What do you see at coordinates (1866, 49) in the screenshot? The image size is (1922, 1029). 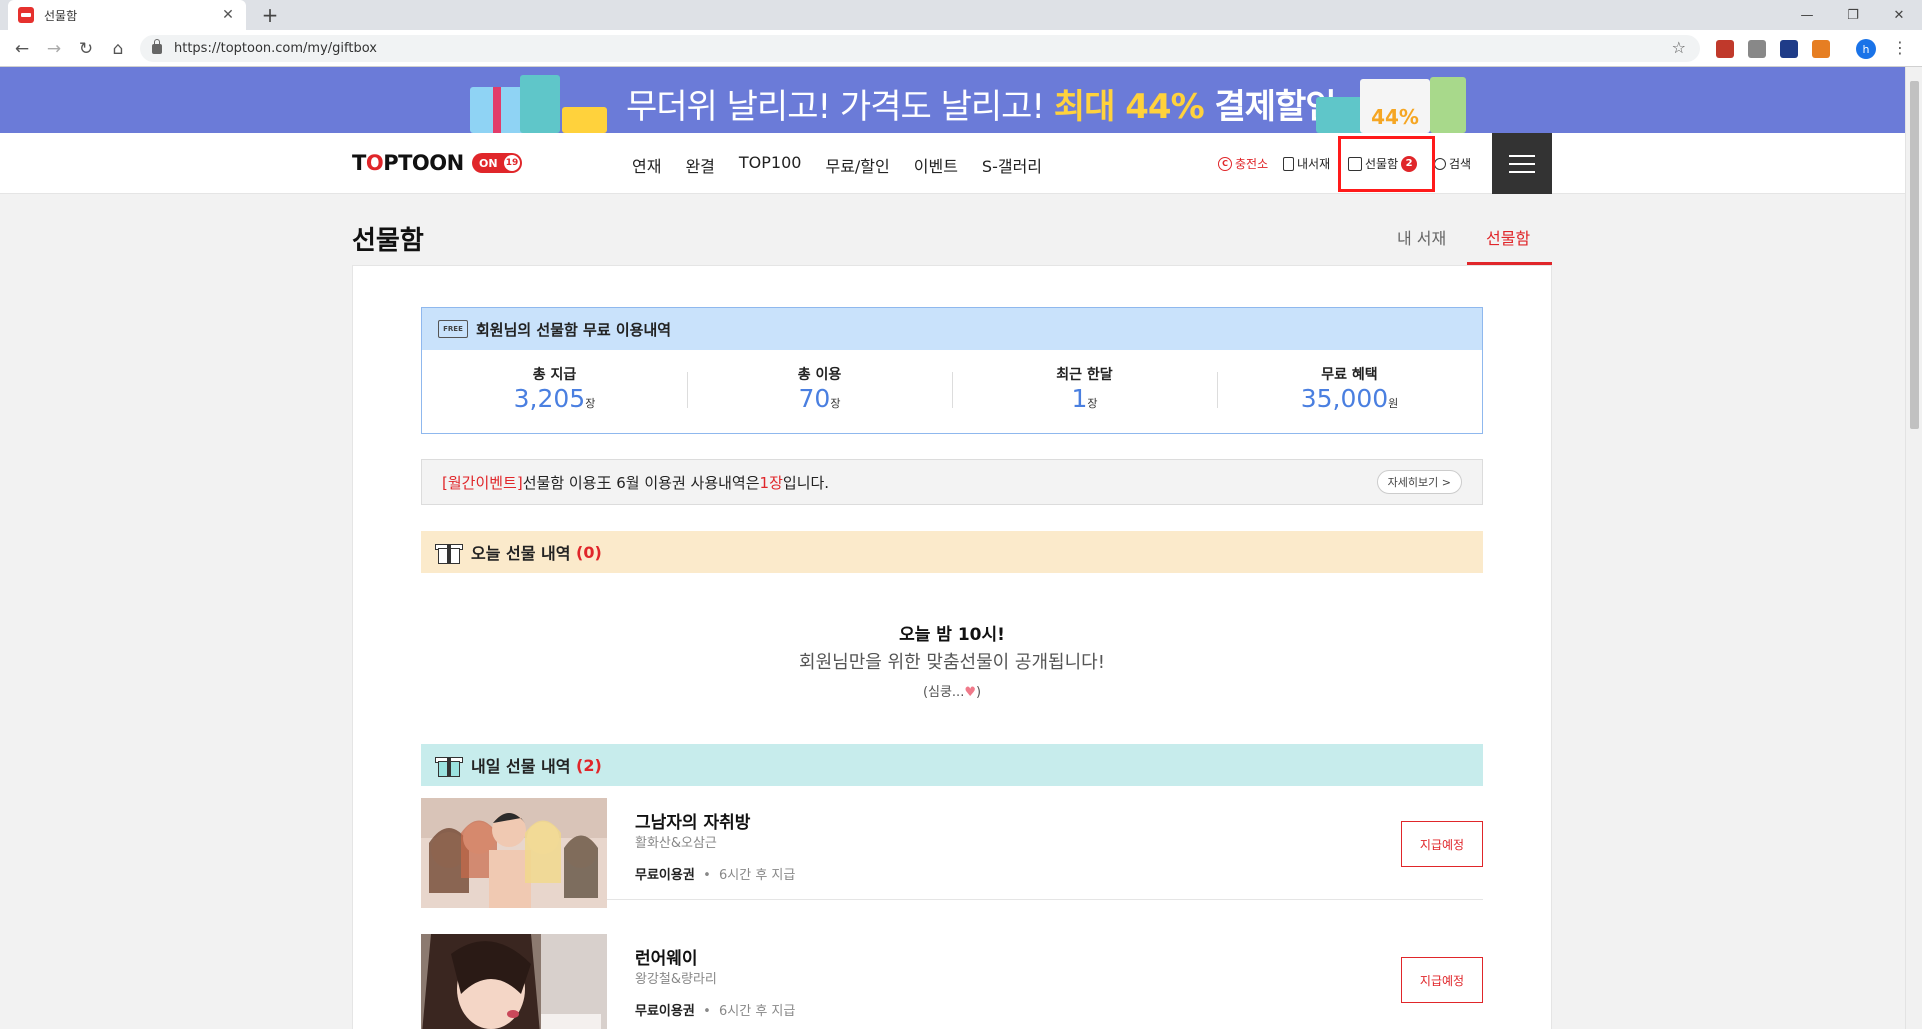 I see `profile-avatar: h` at bounding box center [1866, 49].